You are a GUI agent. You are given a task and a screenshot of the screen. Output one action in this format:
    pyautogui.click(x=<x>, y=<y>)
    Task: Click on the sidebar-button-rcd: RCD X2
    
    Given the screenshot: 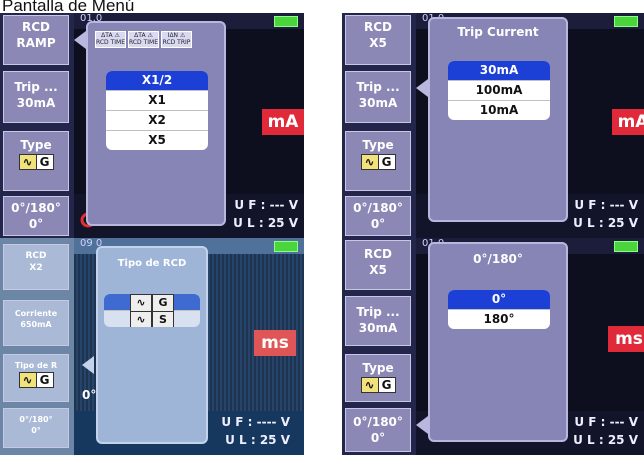 What is the action you would take?
    pyautogui.click(x=36, y=267)
    